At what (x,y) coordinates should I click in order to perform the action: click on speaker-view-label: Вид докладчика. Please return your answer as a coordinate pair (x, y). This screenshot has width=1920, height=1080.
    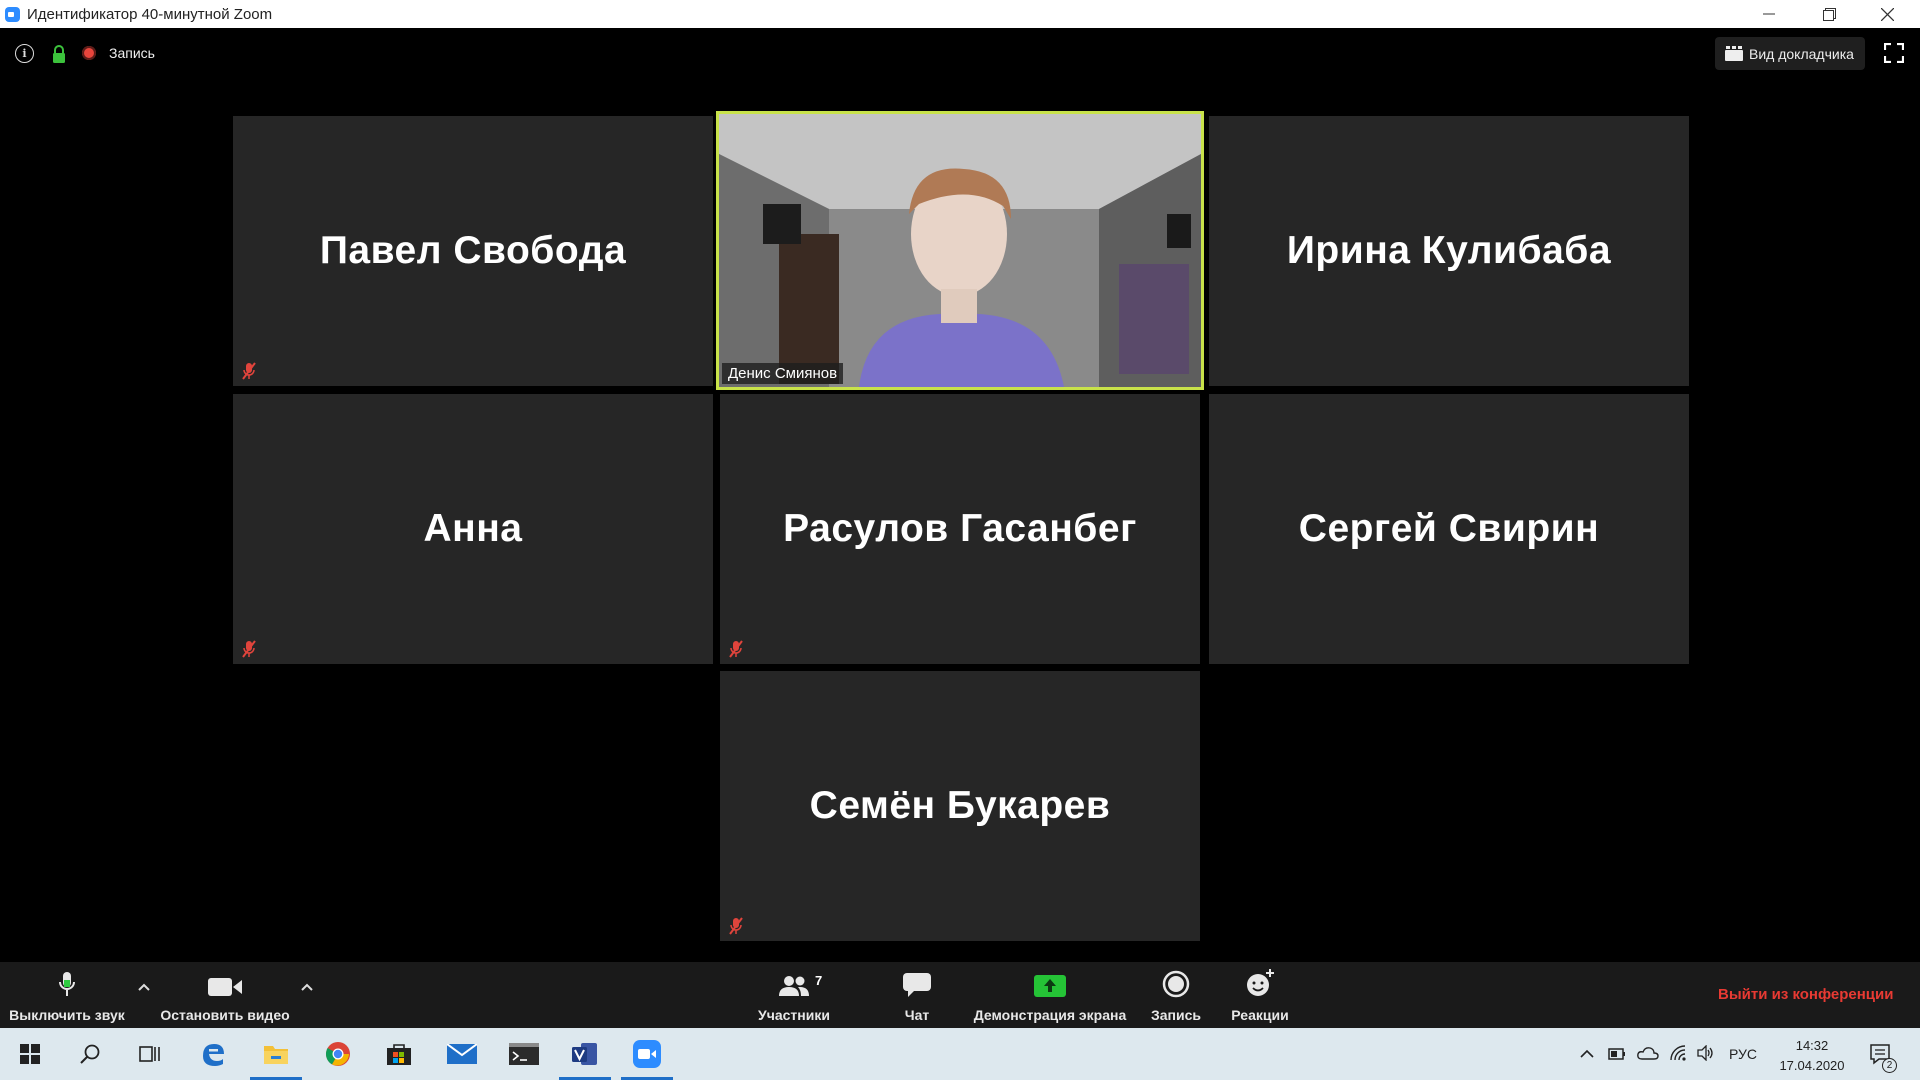
    Looking at the image, I should click on (1801, 53).